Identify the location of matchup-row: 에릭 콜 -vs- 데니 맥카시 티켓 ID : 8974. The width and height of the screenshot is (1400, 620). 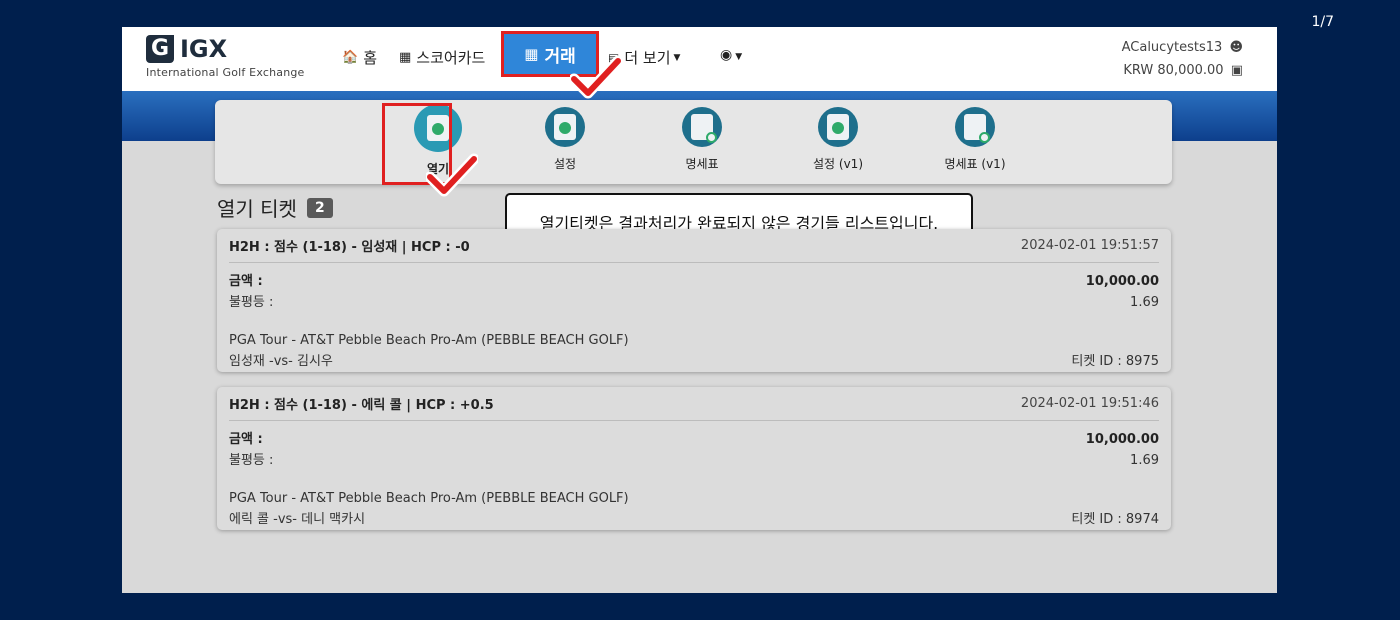
(694, 519).